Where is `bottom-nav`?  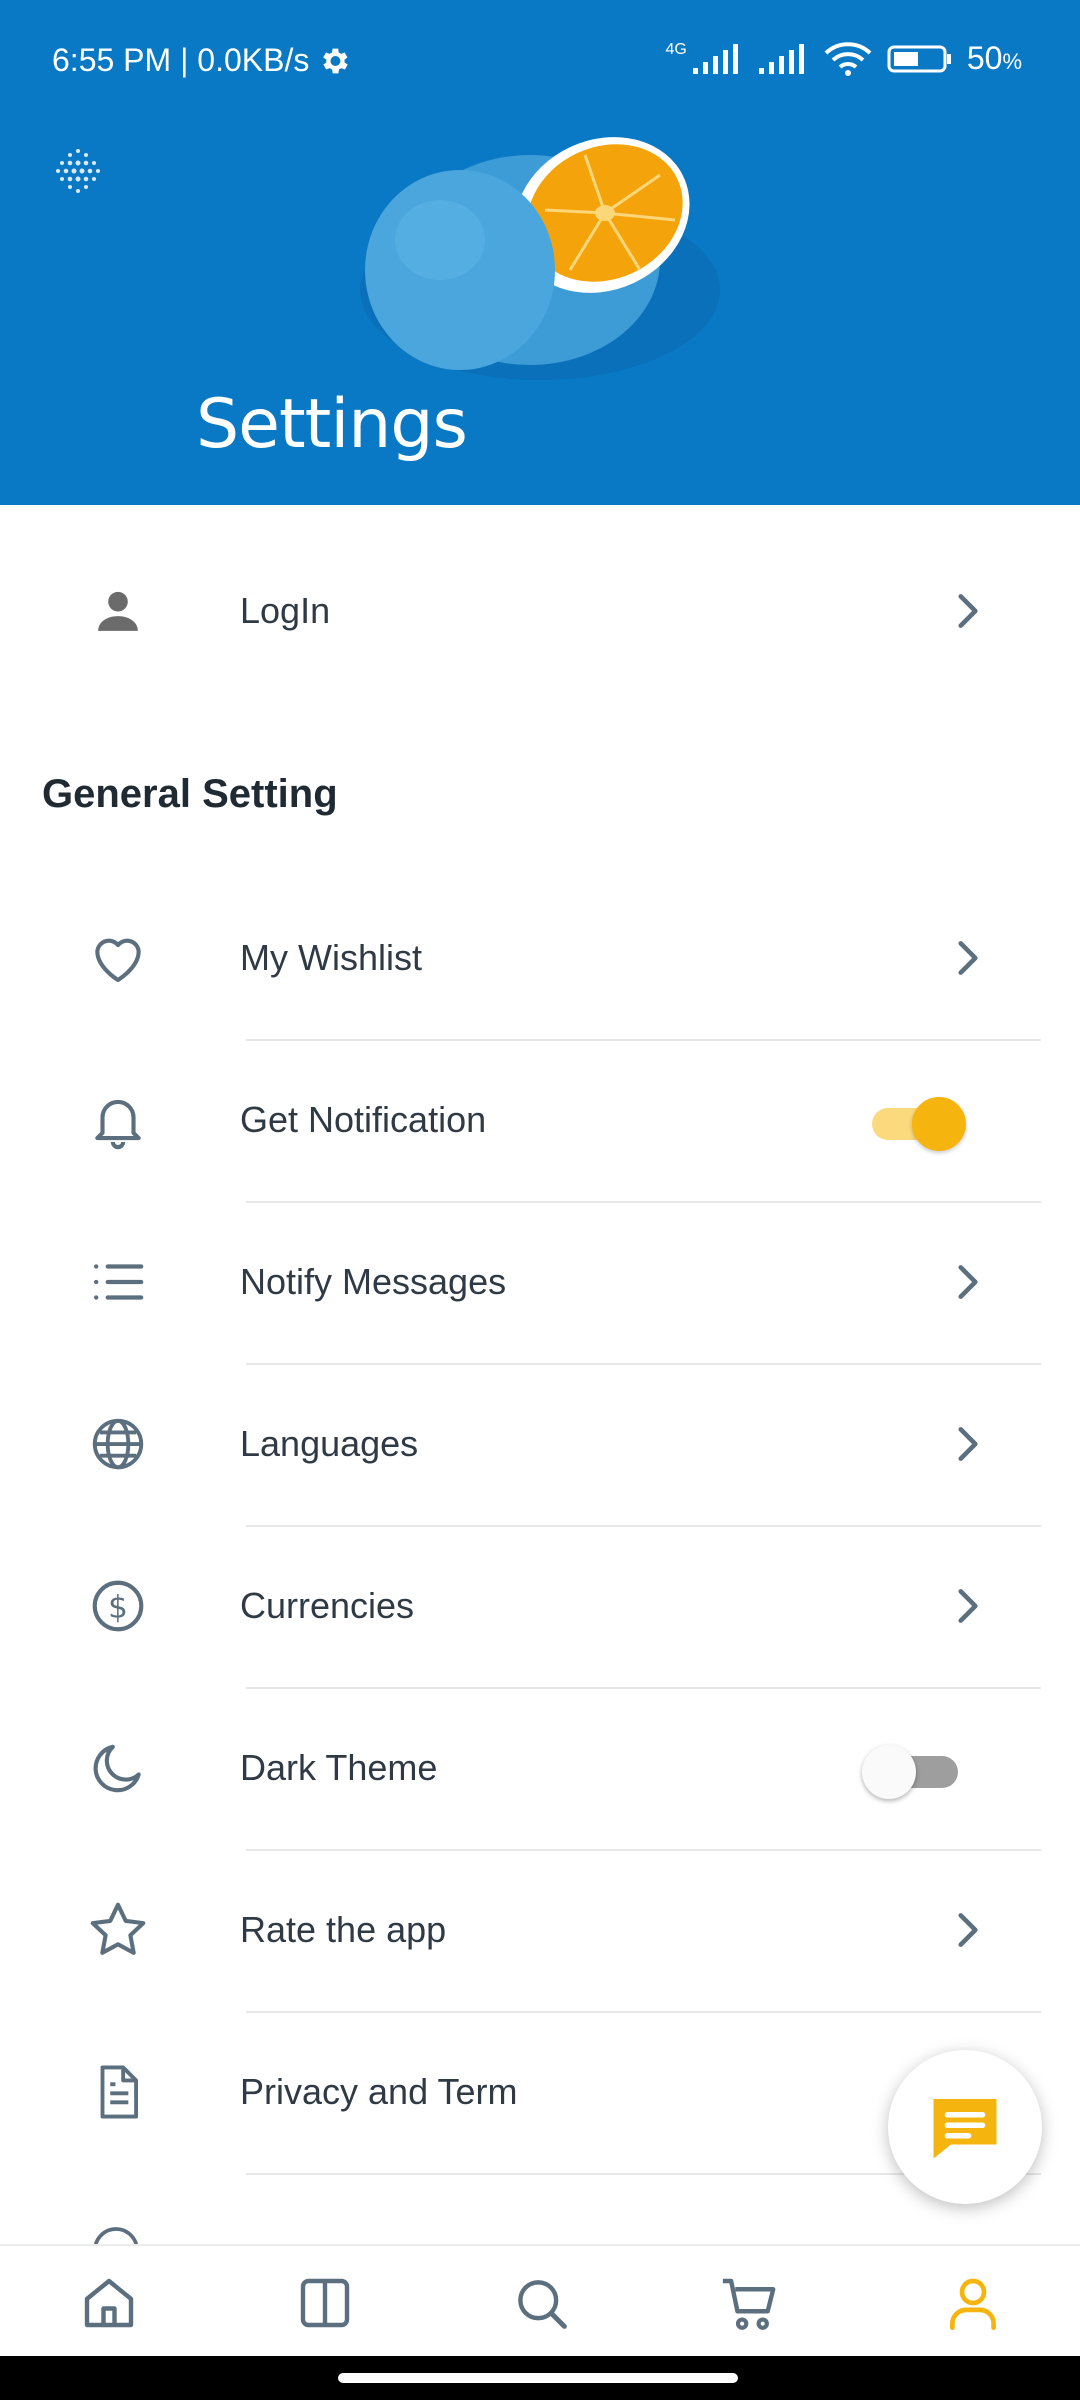 bottom-nav is located at coordinates (540, 2301).